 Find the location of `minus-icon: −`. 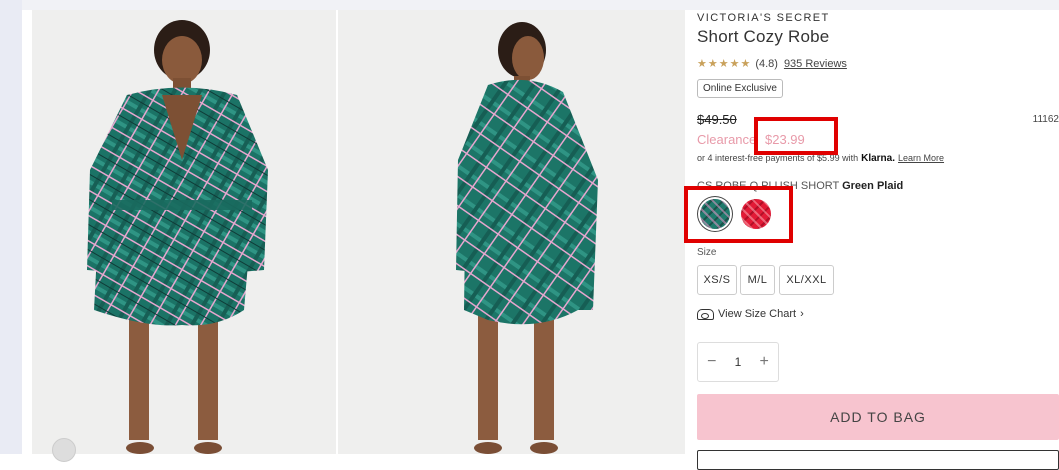

minus-icon: − is located at coordinates (711, 362).